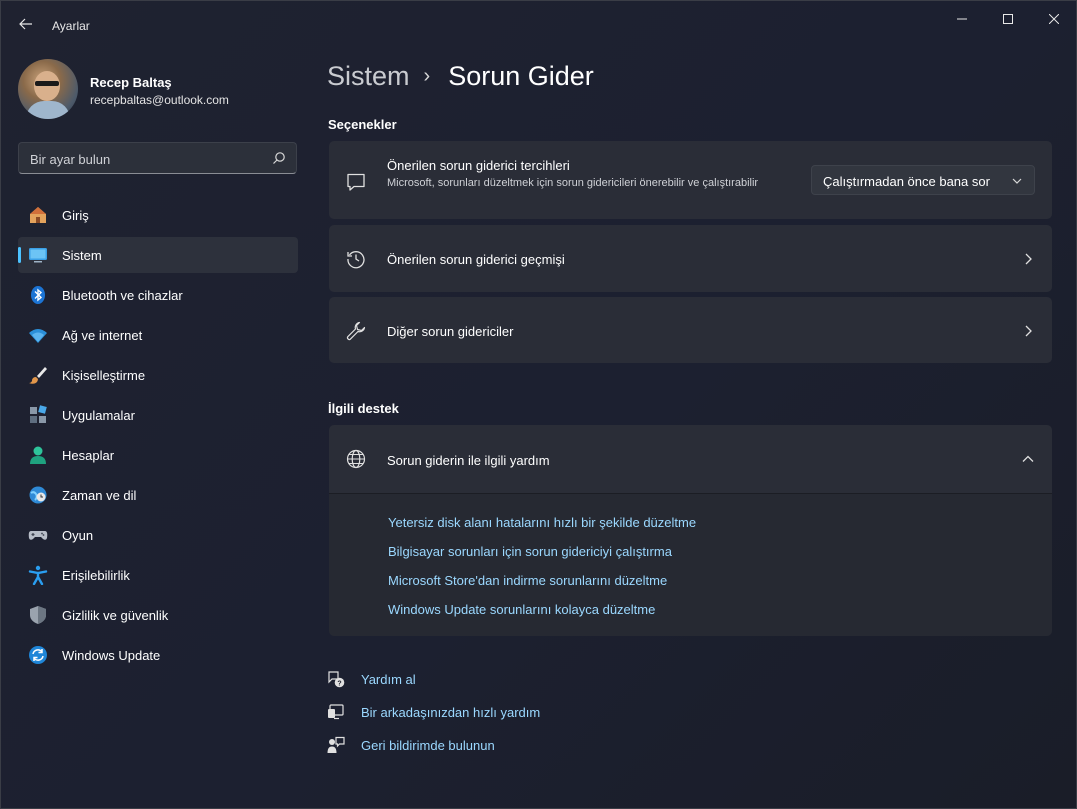  I want to click on troubleshooter-history-card: Önerilen sorun giderici geçmişi, so click(690, 258).